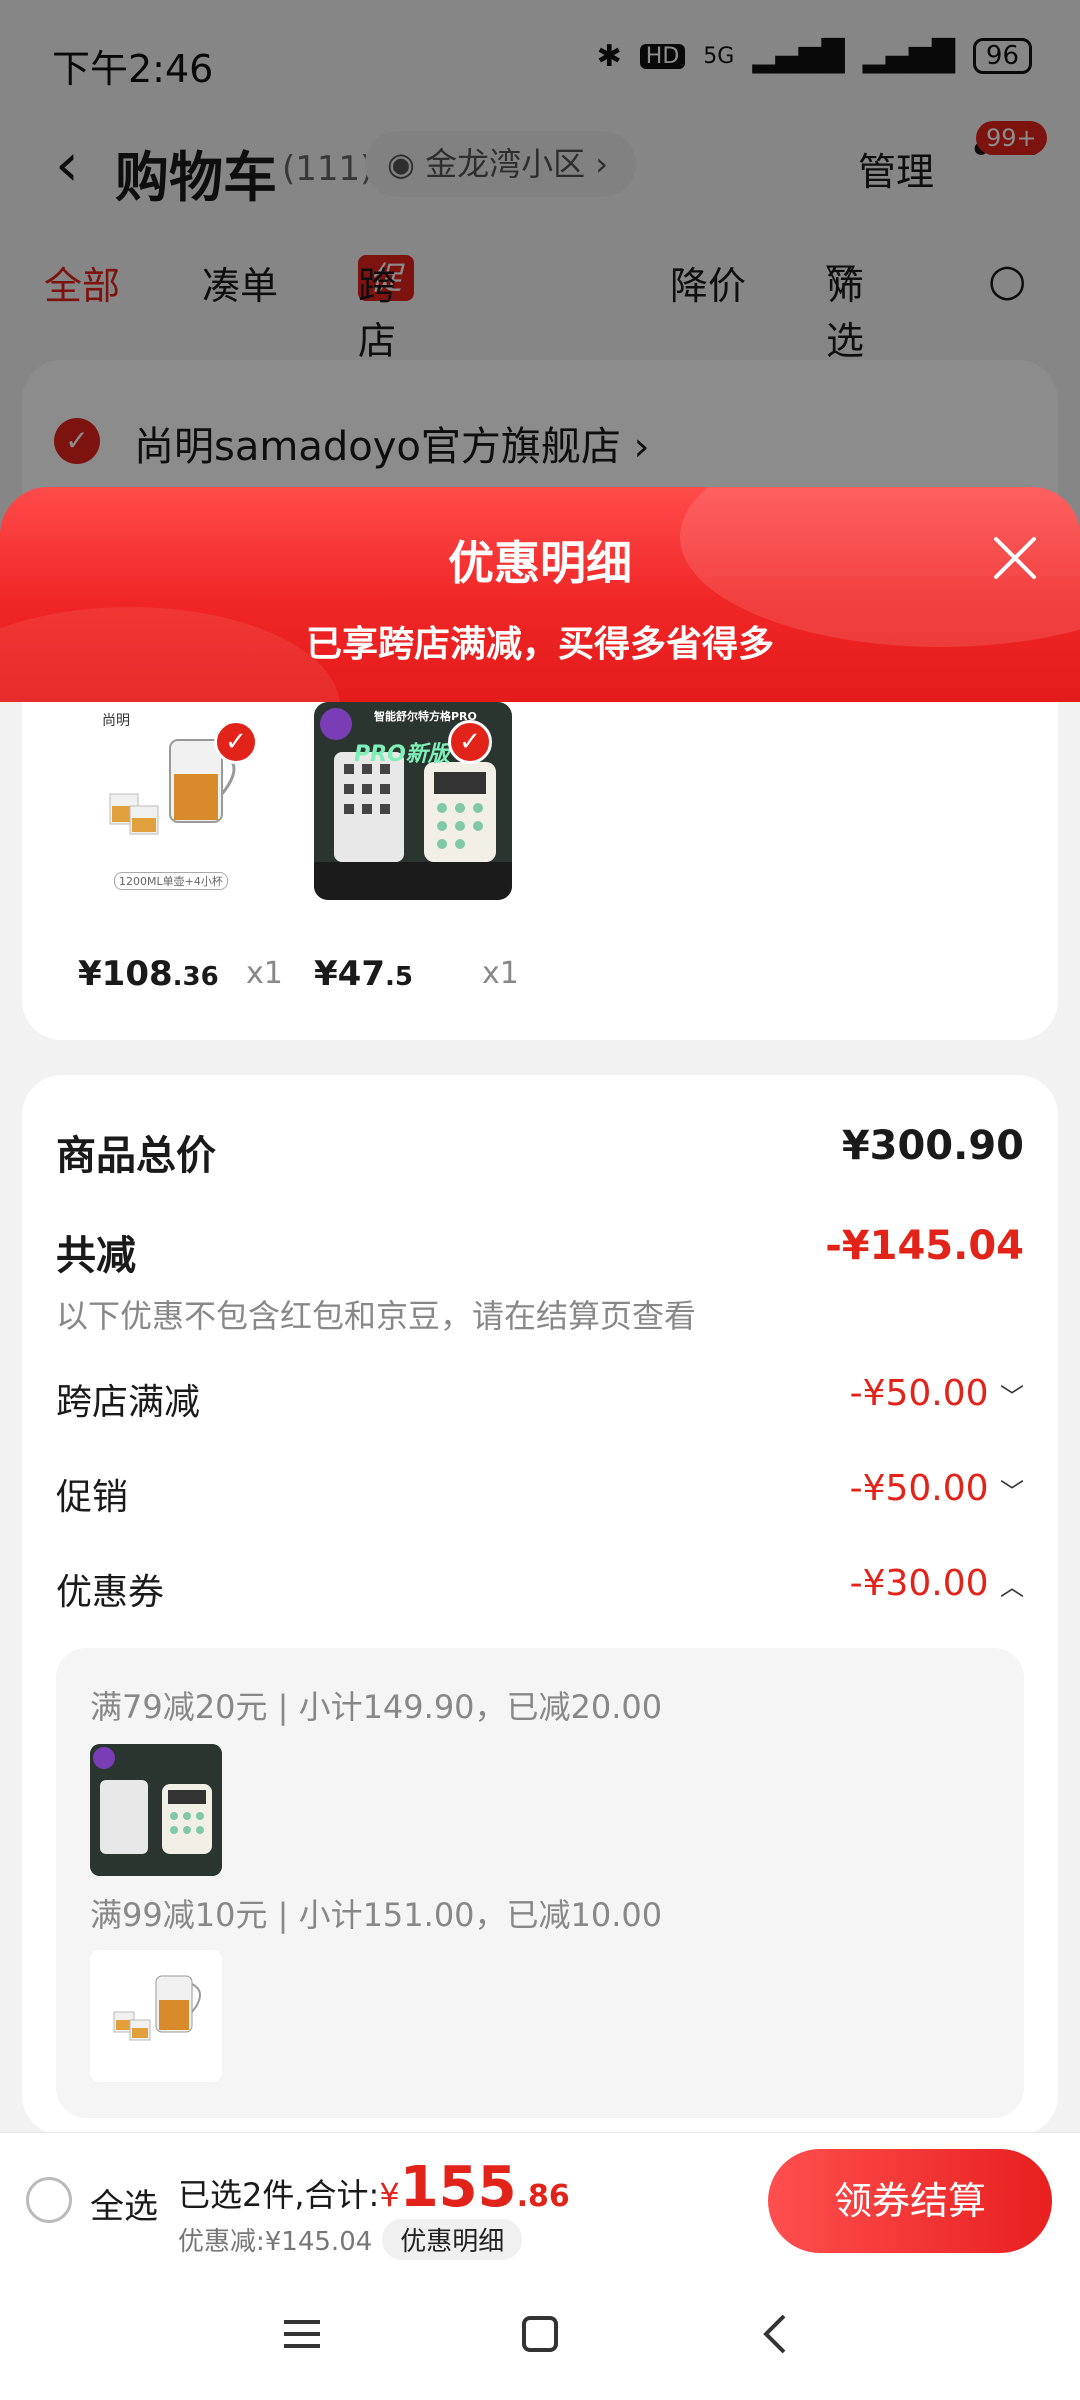 Image resolution: width=1080 pixels, height=2400 pixels. I want to click on coupon-line-1: 满79减20元 | 小计149.90，已减20.00, so click(376, 1707).